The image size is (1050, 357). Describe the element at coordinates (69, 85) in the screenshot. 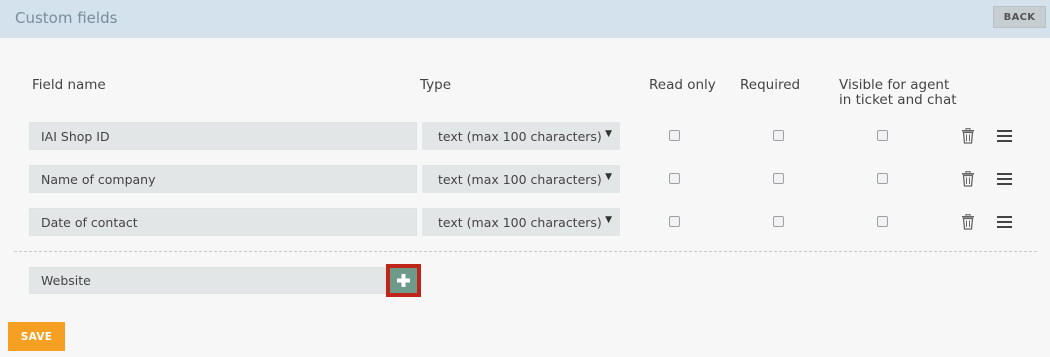

I see `column-header-field-name: Field name` at that location.